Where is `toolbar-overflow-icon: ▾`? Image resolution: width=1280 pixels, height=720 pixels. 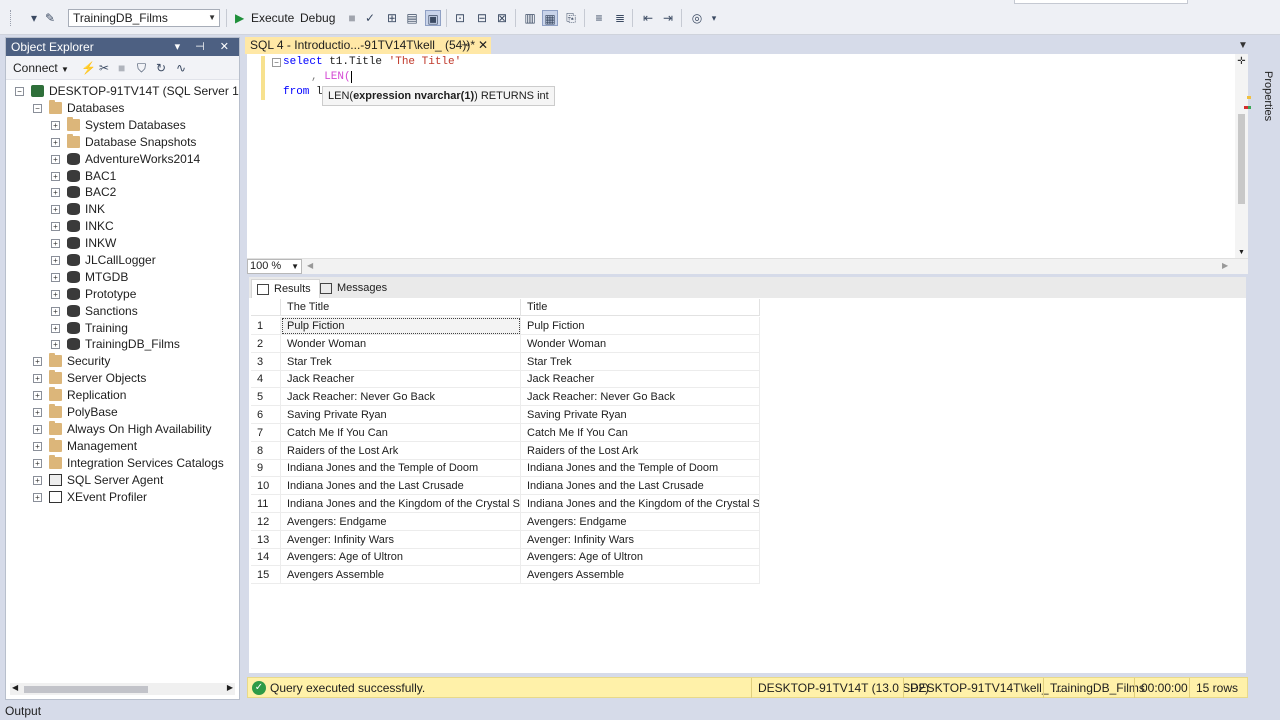
toolbar-overflow-icon: ▾ is located at coordinates (714, 18).